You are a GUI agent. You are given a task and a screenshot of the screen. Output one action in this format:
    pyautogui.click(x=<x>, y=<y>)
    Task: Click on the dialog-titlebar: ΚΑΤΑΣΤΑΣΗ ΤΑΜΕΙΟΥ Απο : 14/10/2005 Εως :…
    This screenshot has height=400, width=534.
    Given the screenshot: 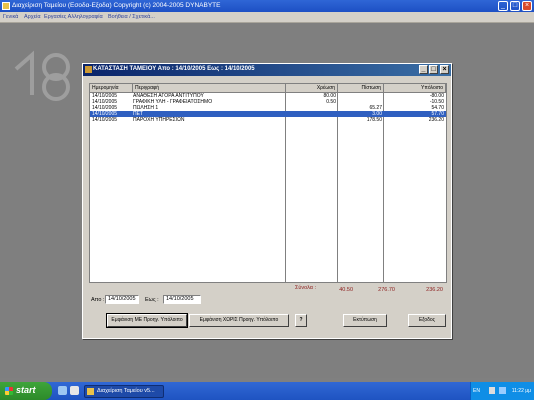 What is the action you would take?
    pyautogui.click(x=267, y=70)
    